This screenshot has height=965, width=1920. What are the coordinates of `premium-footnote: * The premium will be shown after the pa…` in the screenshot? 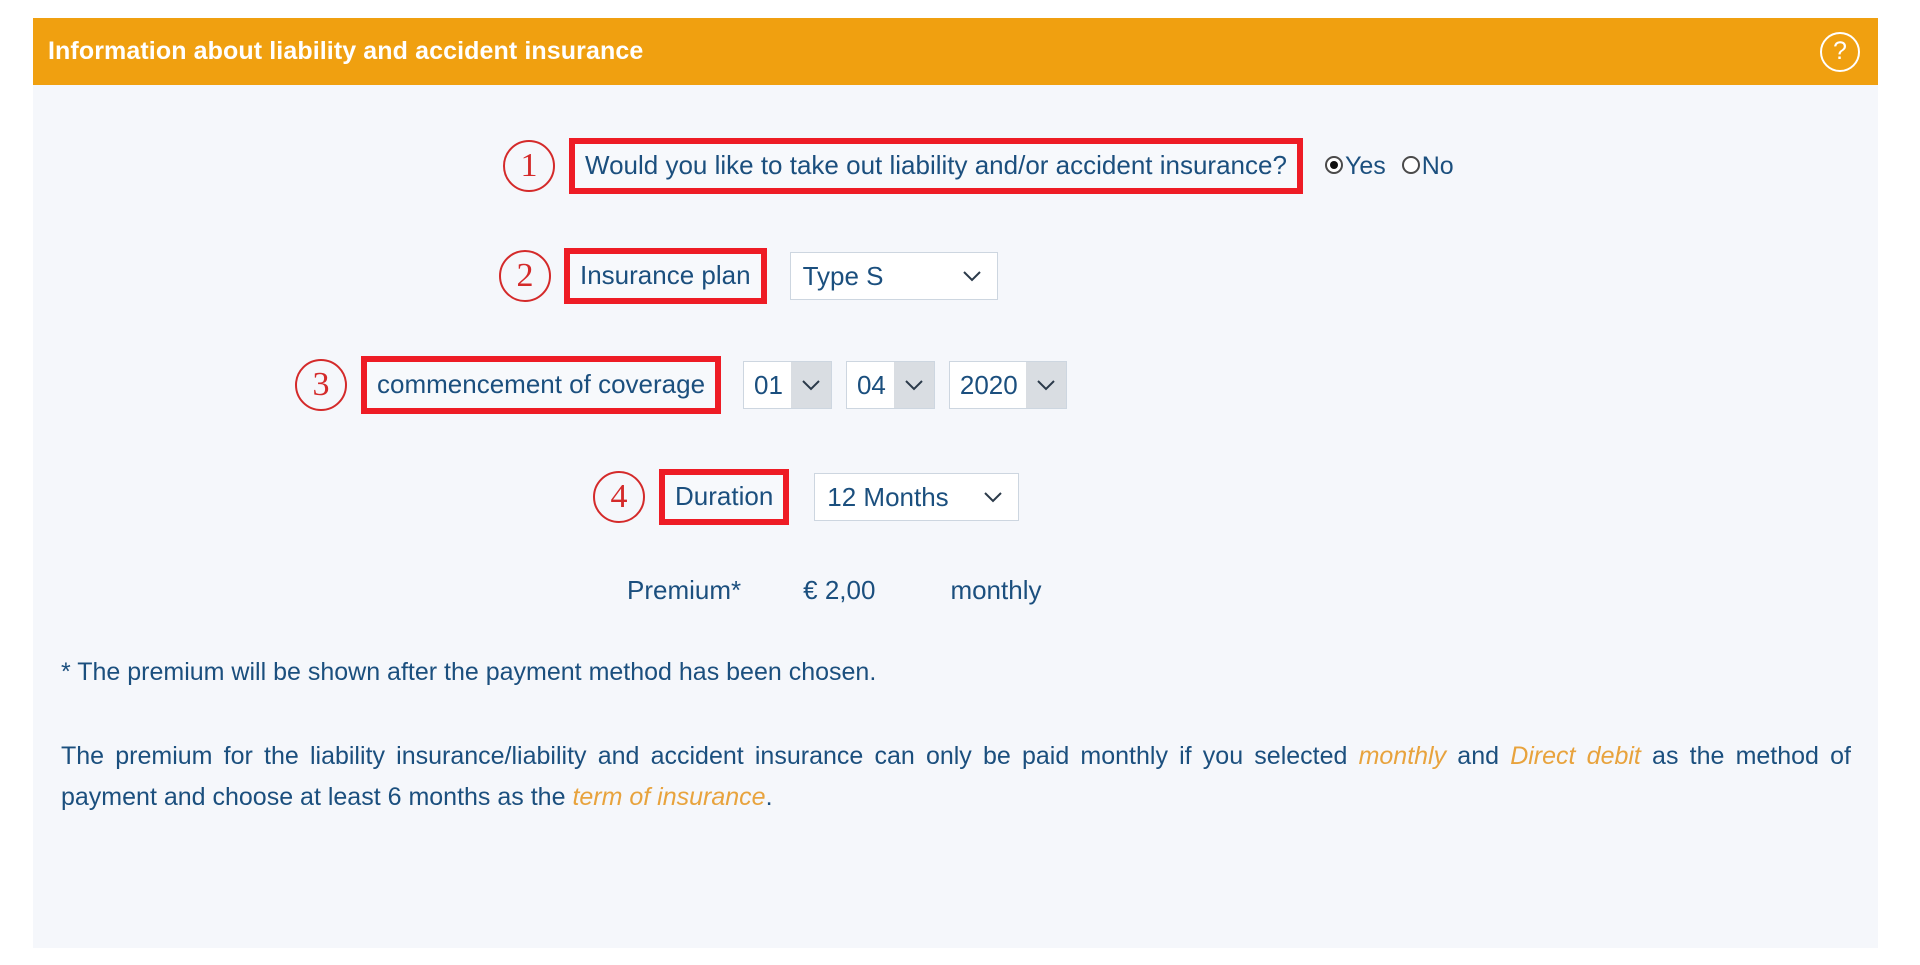 It's located at (469, 672).